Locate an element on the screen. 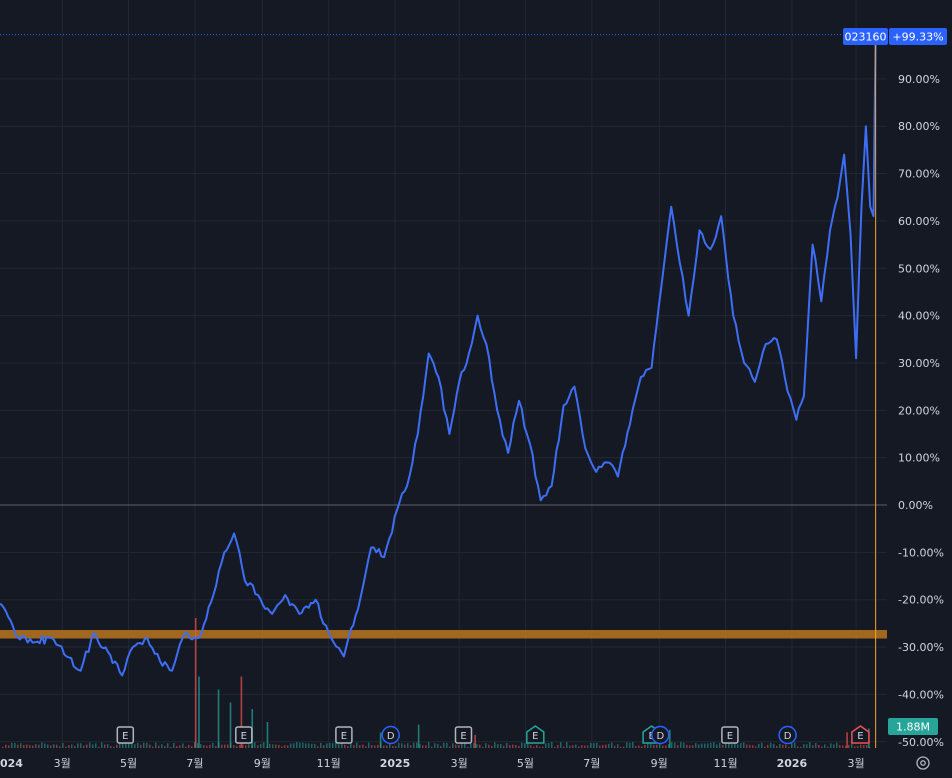  symbol-label: 023160 is located at coordinates (865, 36).